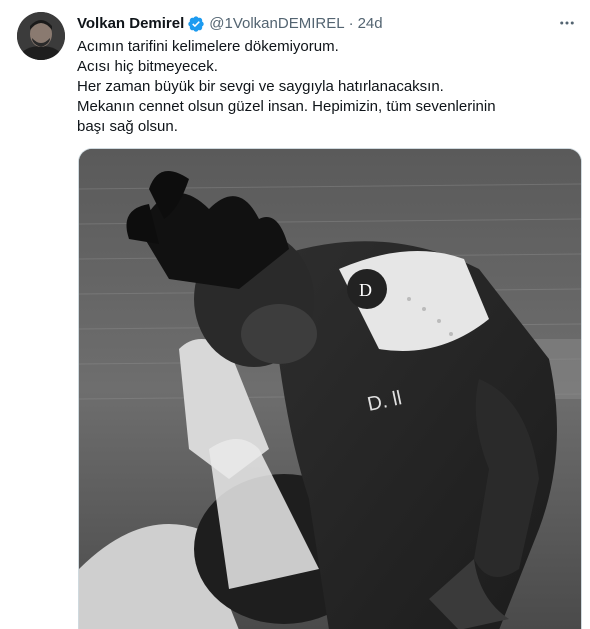 The image size is (590, 629). What do you see at coordinates (41, 36) in the screenshot?
I see `author-avatar` at bounding box center [41, 36].